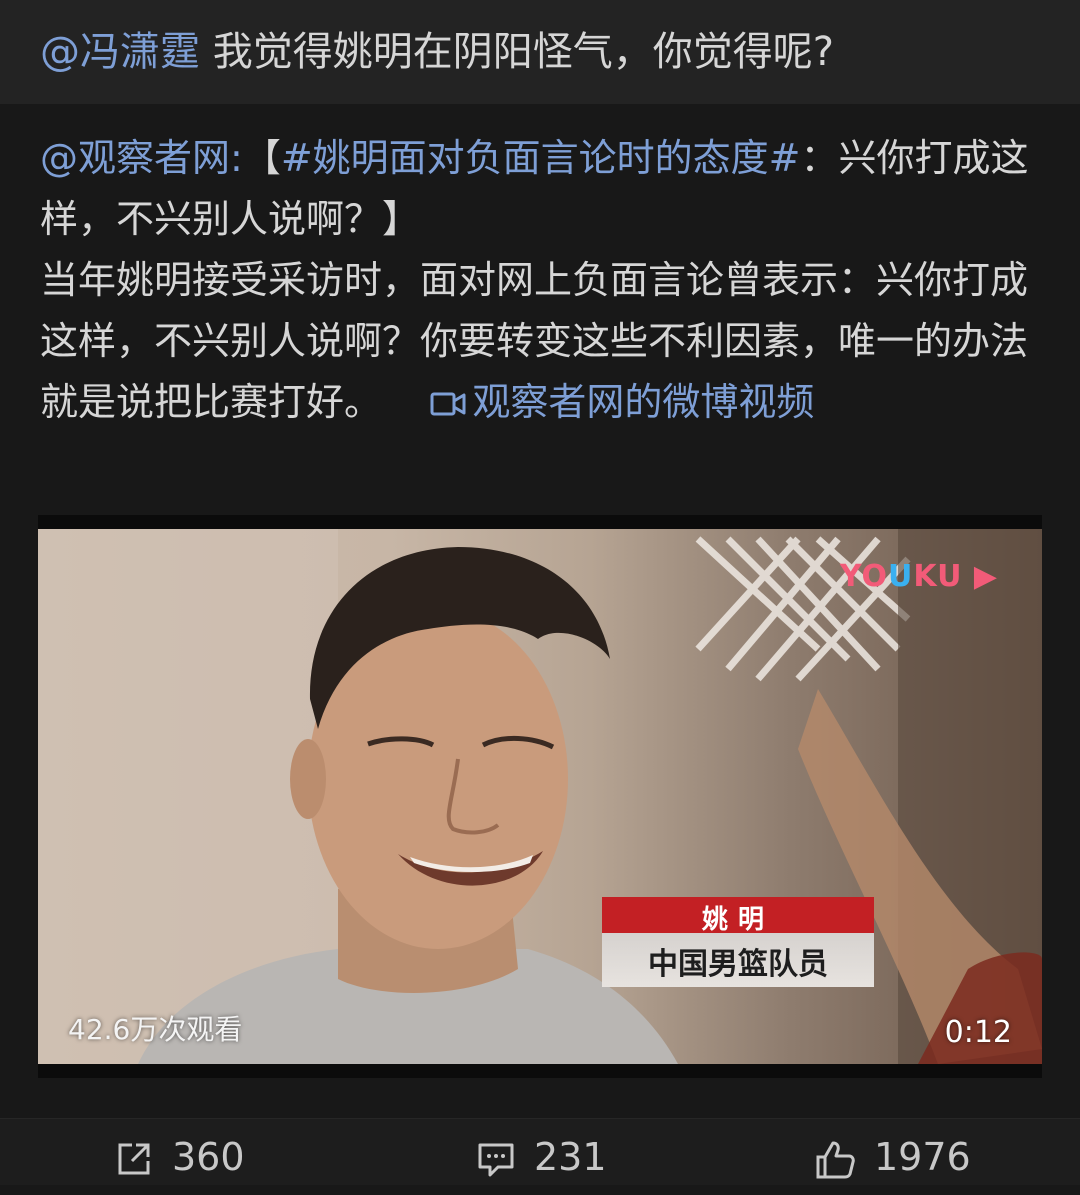 This screenshot has width=1080, height=1195. Describe the element at coordinates (922, 1157) in the screenshot. I see `like-count: 1976` at that location.